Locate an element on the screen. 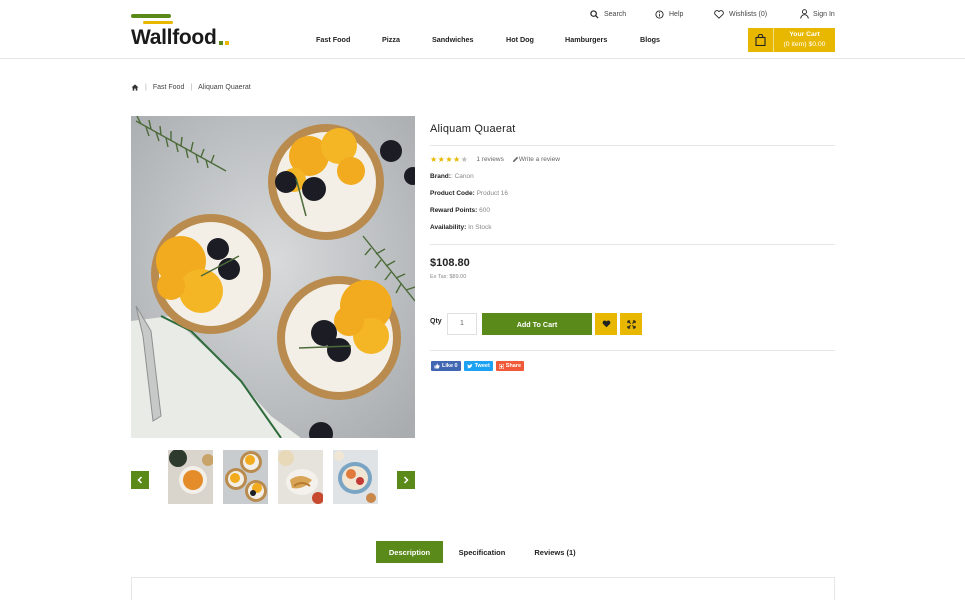 This screenshot has height=600, width=965. write-review-label: Write a review is located at coordinates (539, 159).